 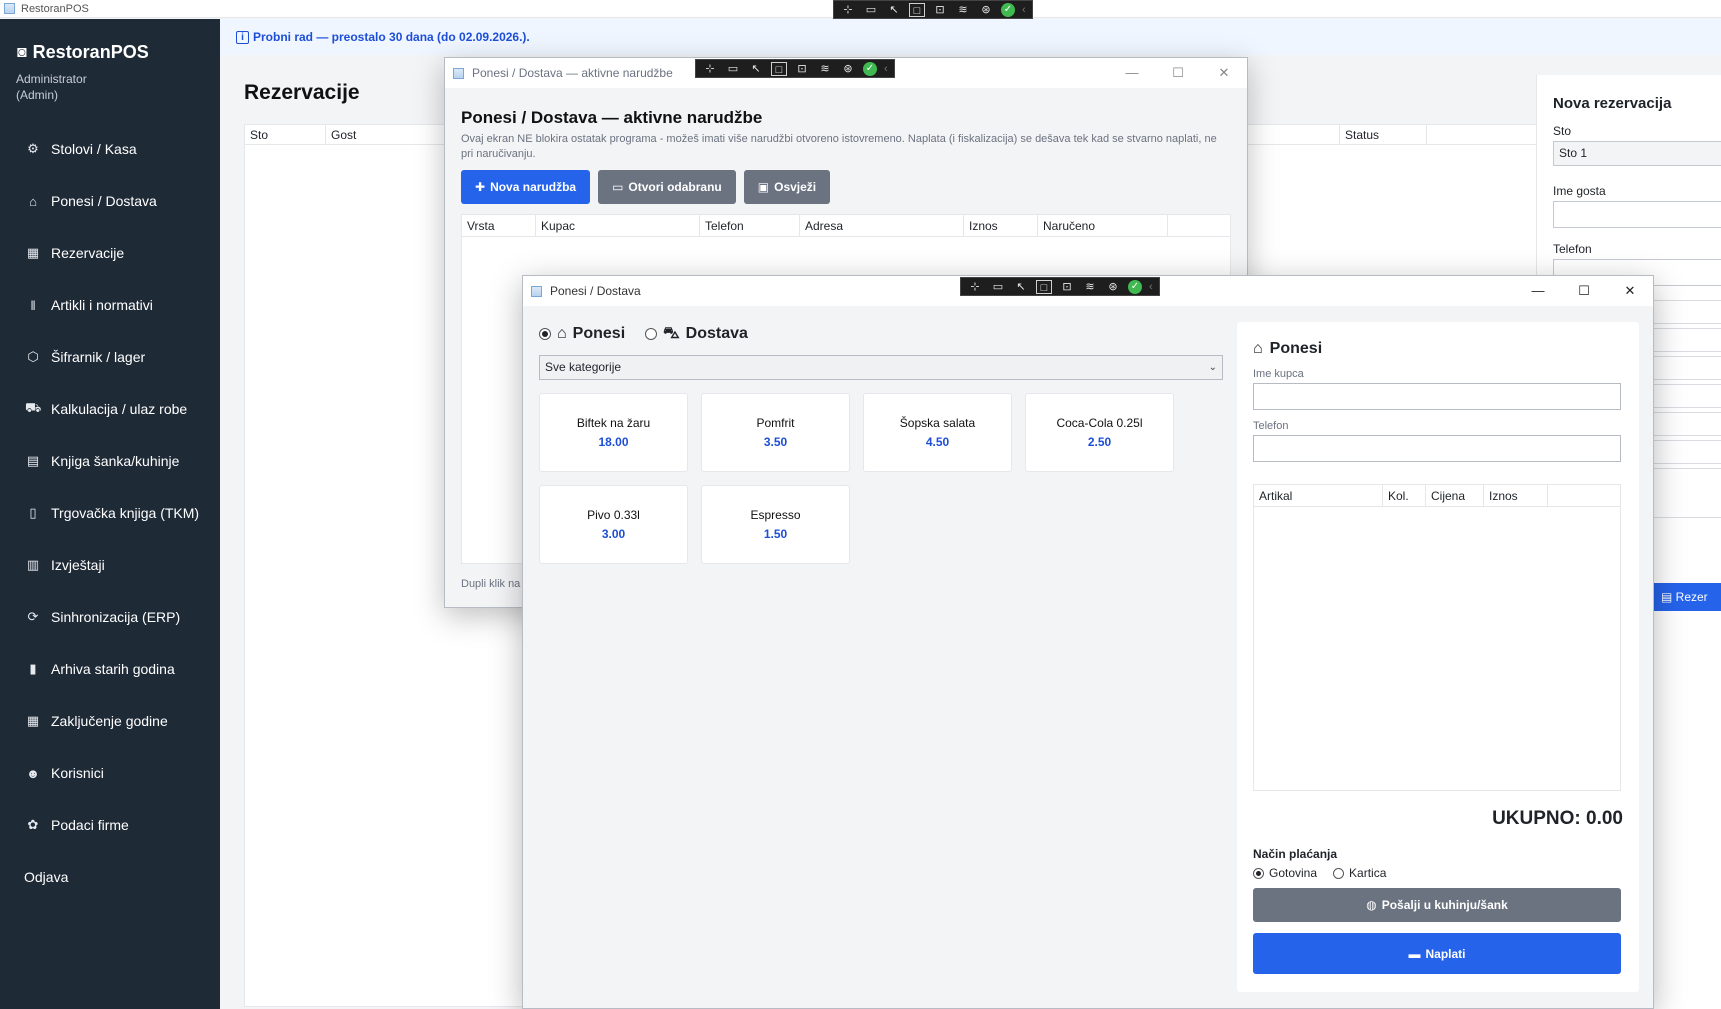 I want to click on pay-button: ▬ Naplati, so click(x=1437, y=953).